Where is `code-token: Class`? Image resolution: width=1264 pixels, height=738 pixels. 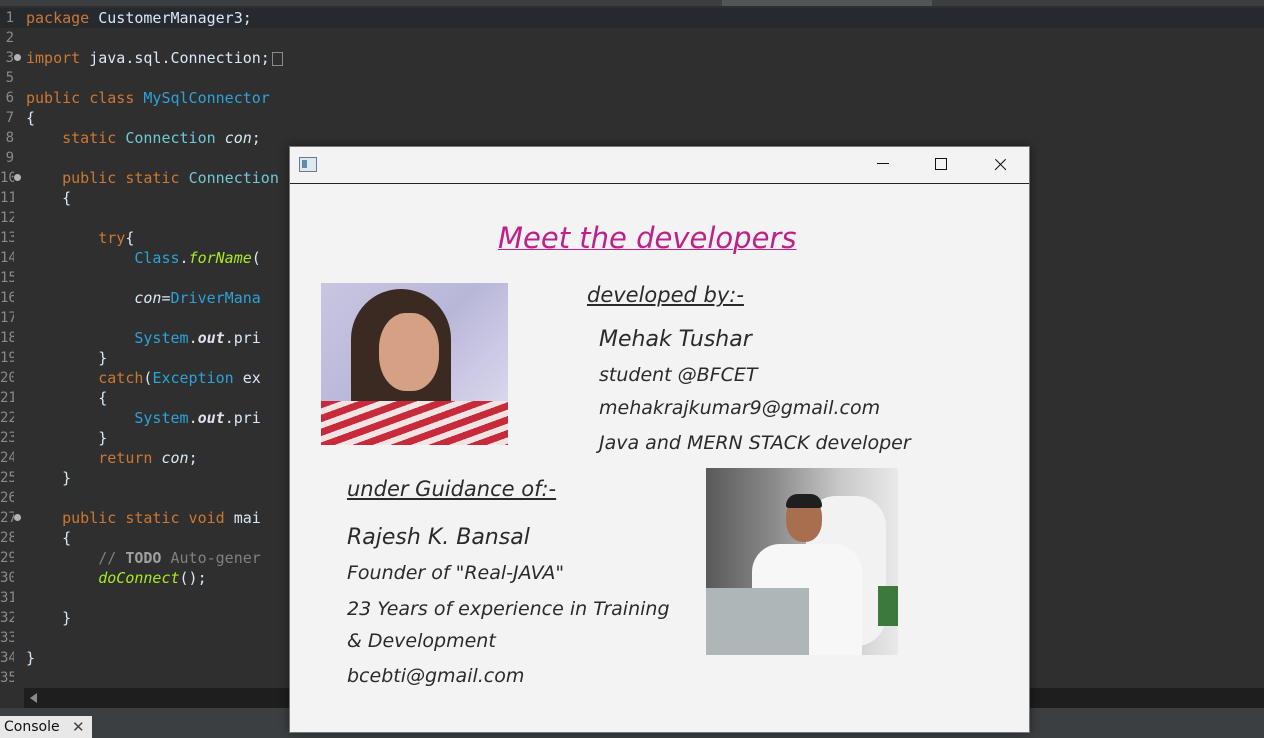
code-token: Class is located at coordinates (157, 258).